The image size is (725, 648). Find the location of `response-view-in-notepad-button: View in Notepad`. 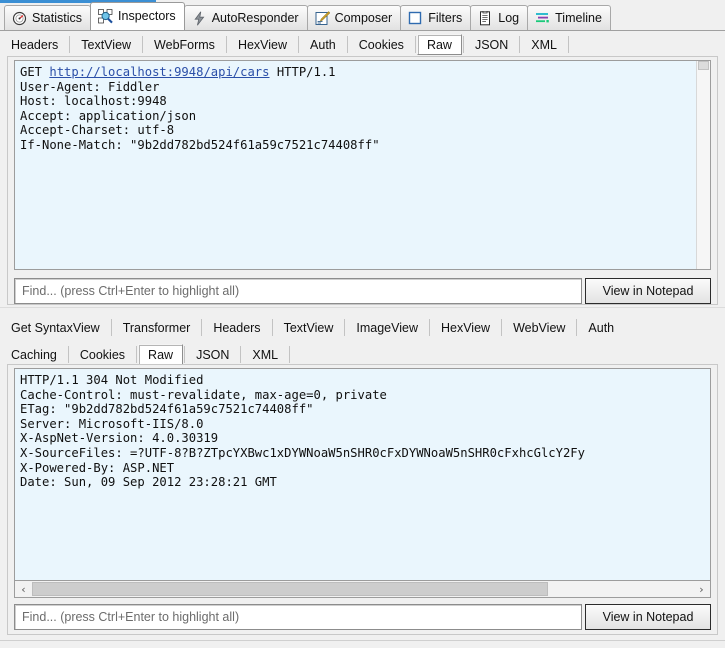

response-view-in-notepad-button: View in Notepad is located at coordinates (648, 617).